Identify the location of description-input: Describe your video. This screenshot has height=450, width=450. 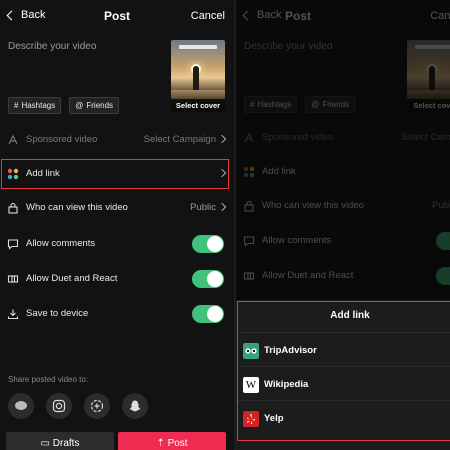
(52, 46).